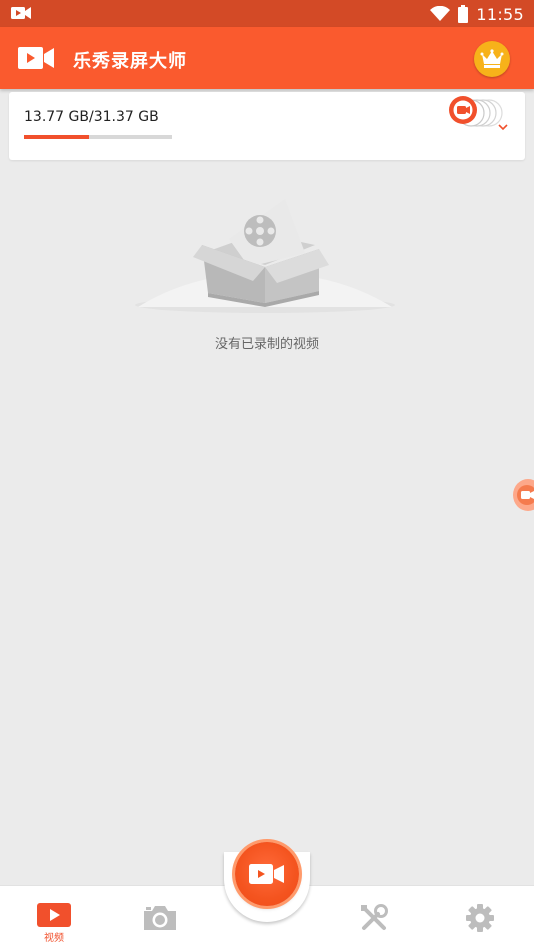  I want to click on crown-icon, so click(492, 58).